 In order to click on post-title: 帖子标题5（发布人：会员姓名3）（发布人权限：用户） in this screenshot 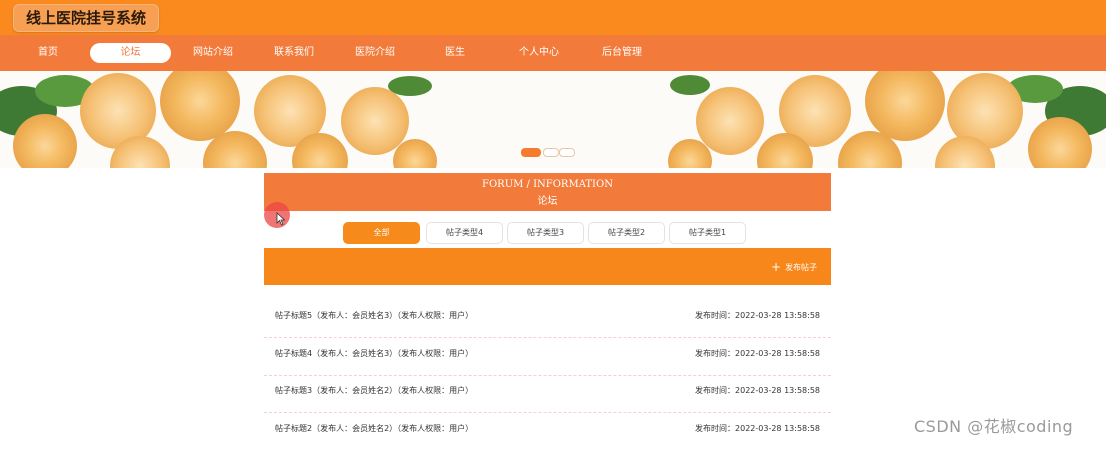, I will do `click(374, 315)`.